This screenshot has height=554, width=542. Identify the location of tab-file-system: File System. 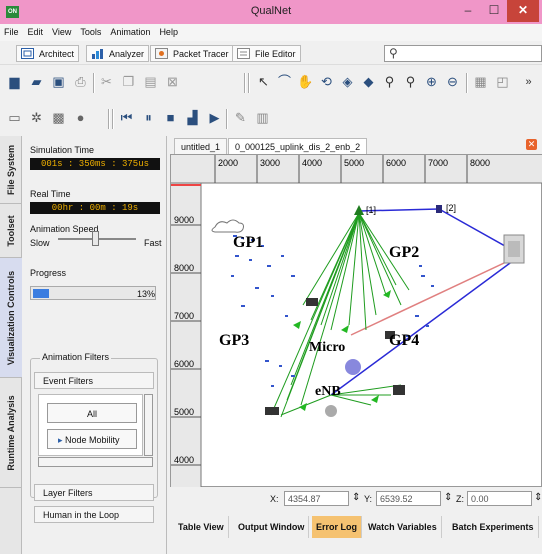
(11, 170).